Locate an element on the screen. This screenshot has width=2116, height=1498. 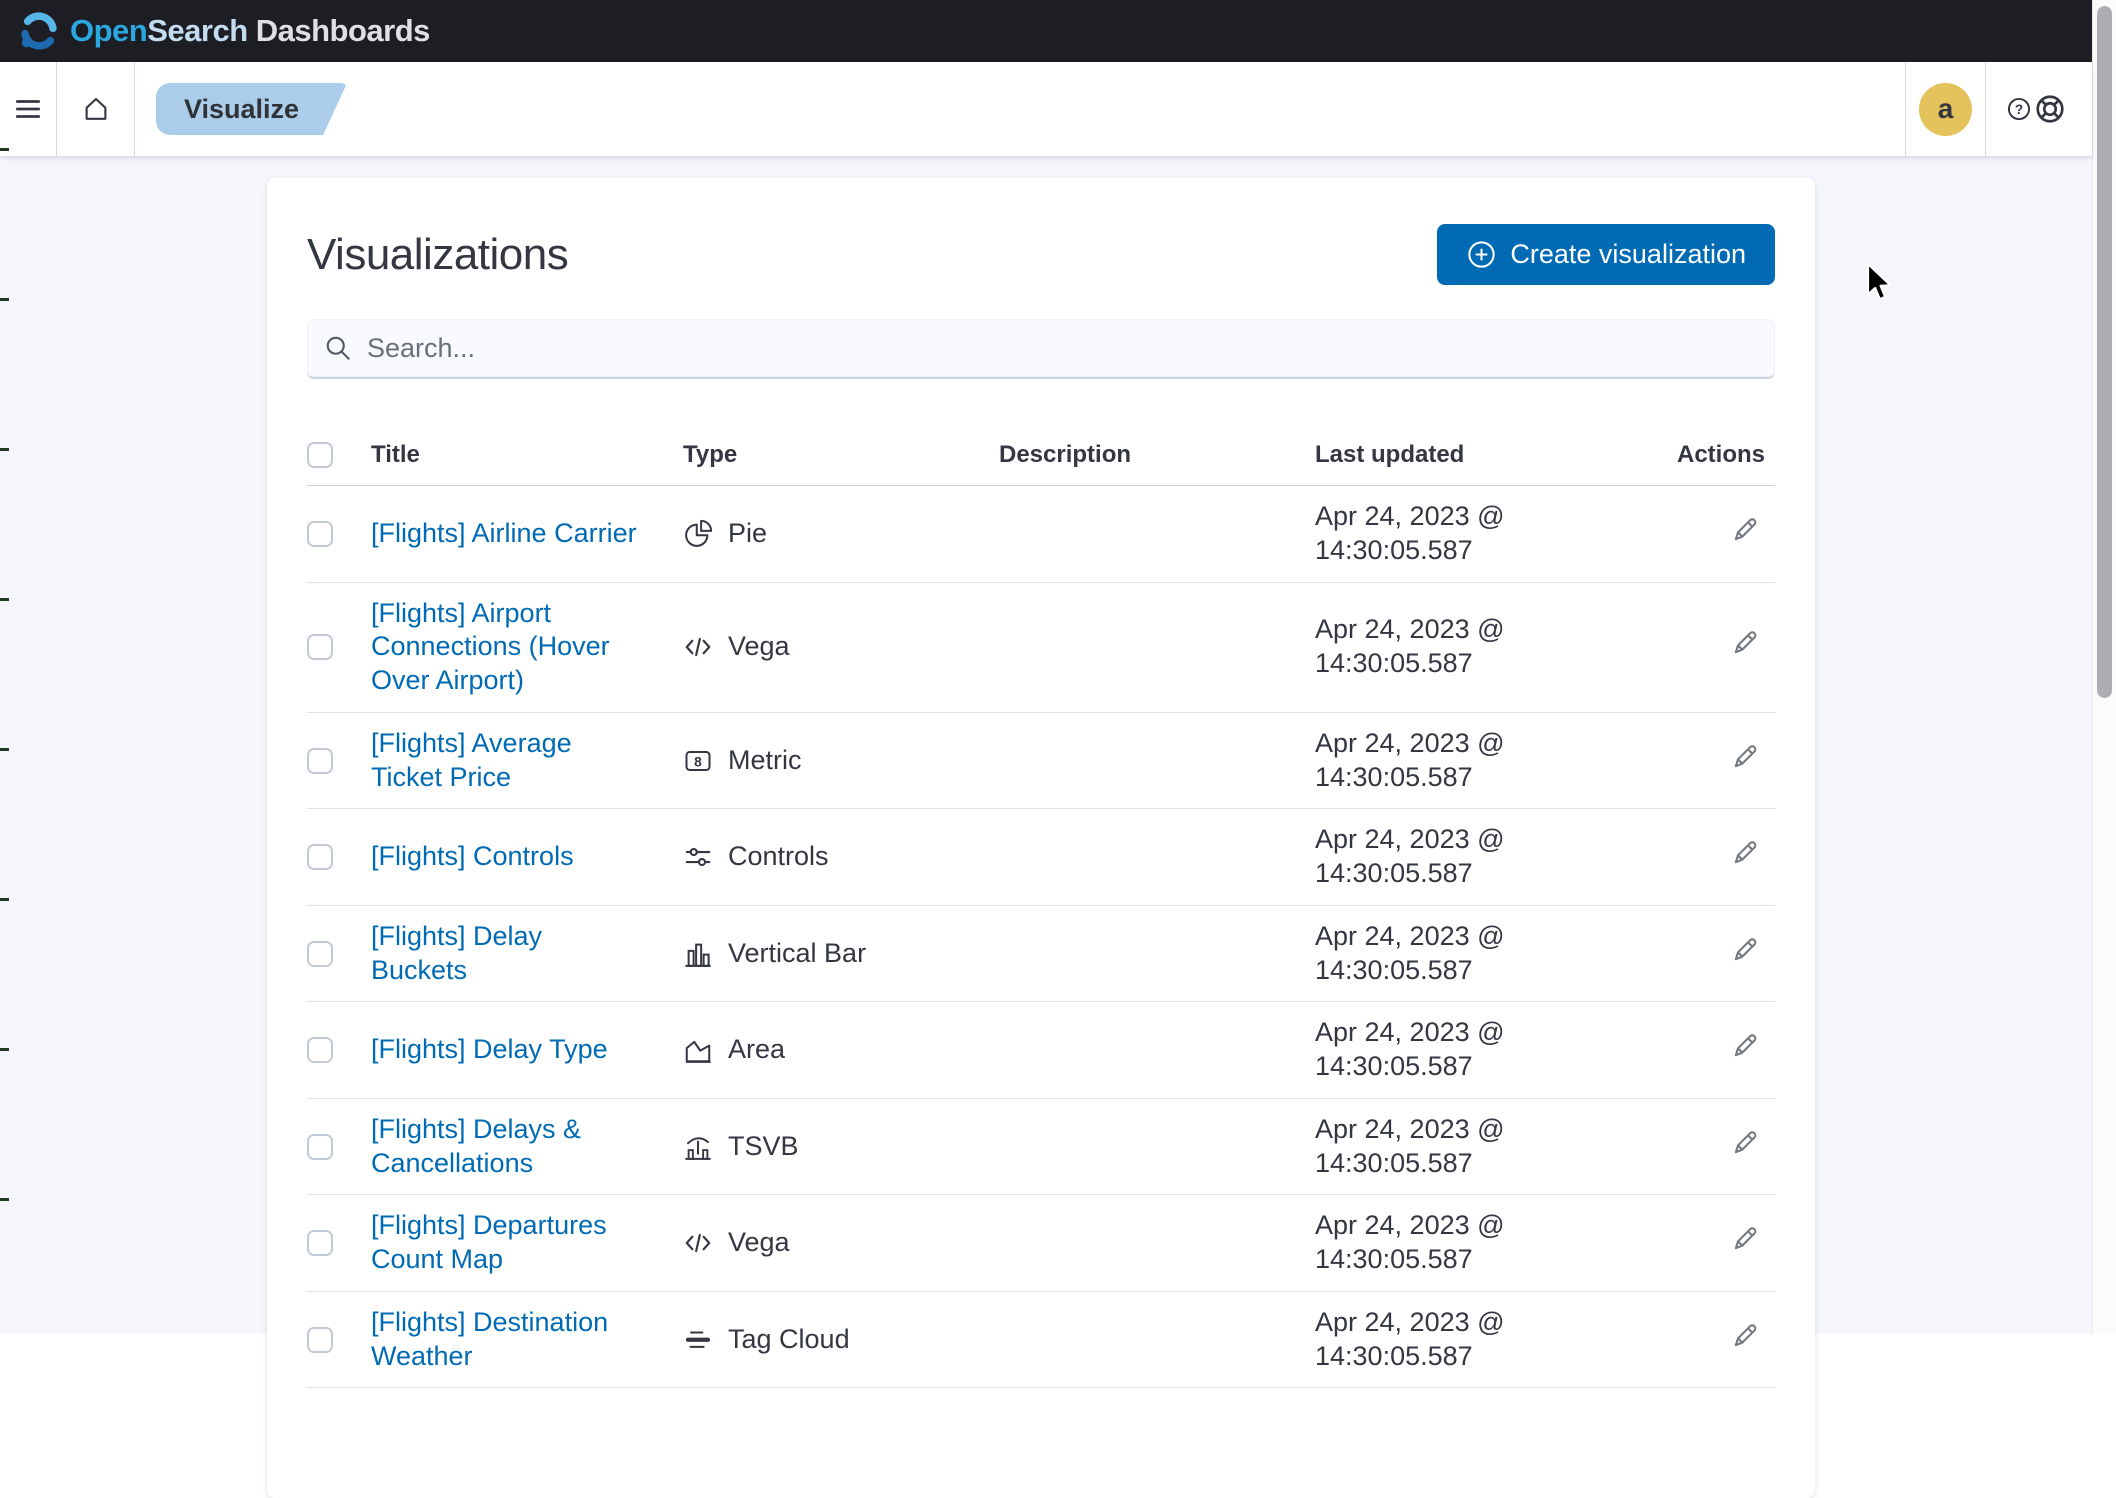
tag-cloud-icon is located at coordinates (698, 1340).